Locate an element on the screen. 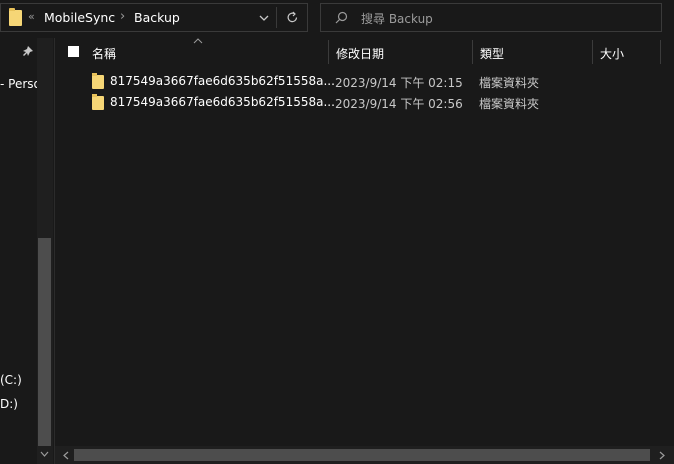 The width and height of the screenshot is (674, 464). nav-scrollbar-thumb is located at coordinates (44, 342).